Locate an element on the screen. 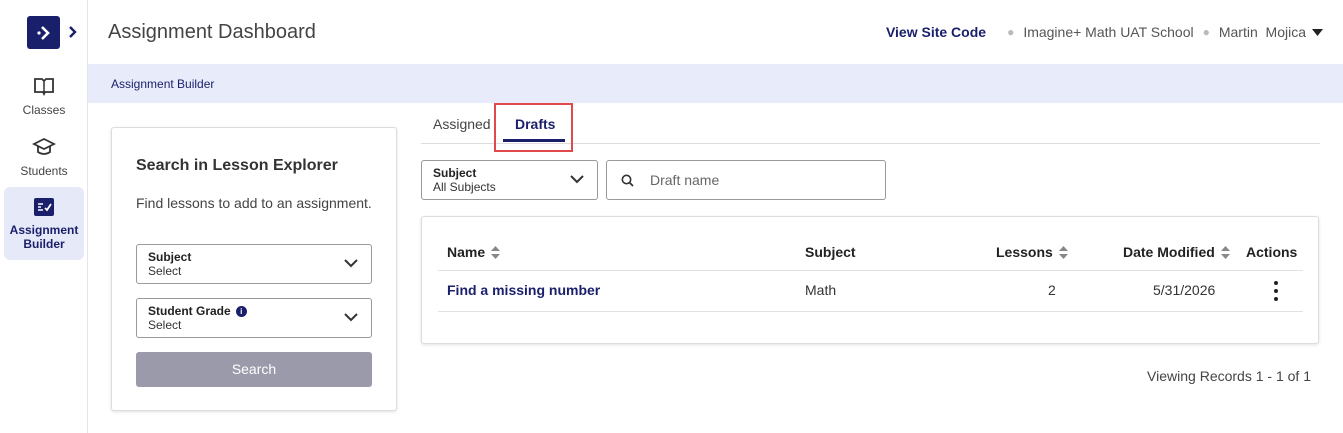  column-header-label: Name is located at coordinates (466, 252).